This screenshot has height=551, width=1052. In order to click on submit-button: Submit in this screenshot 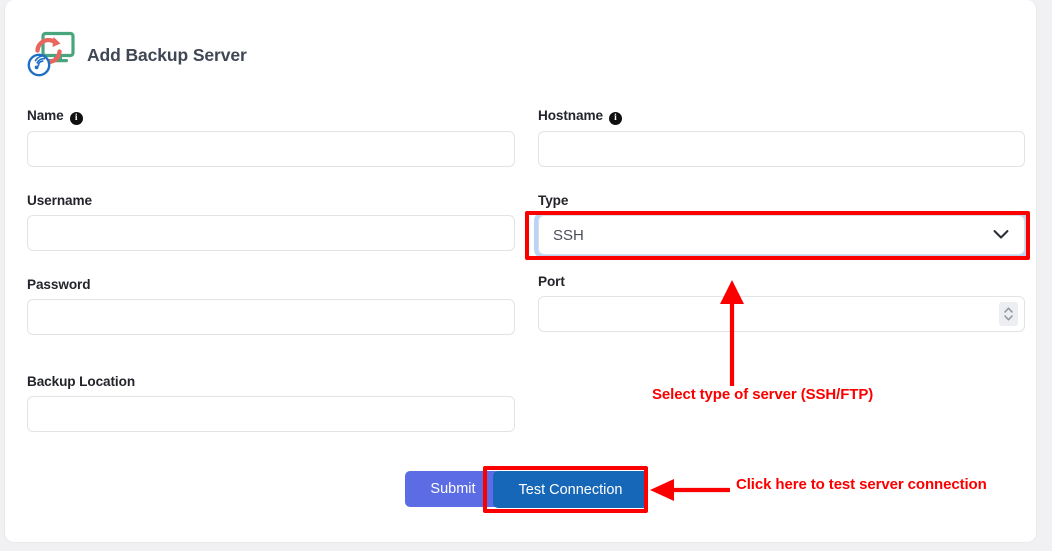, I will do `click(453, 489)`.